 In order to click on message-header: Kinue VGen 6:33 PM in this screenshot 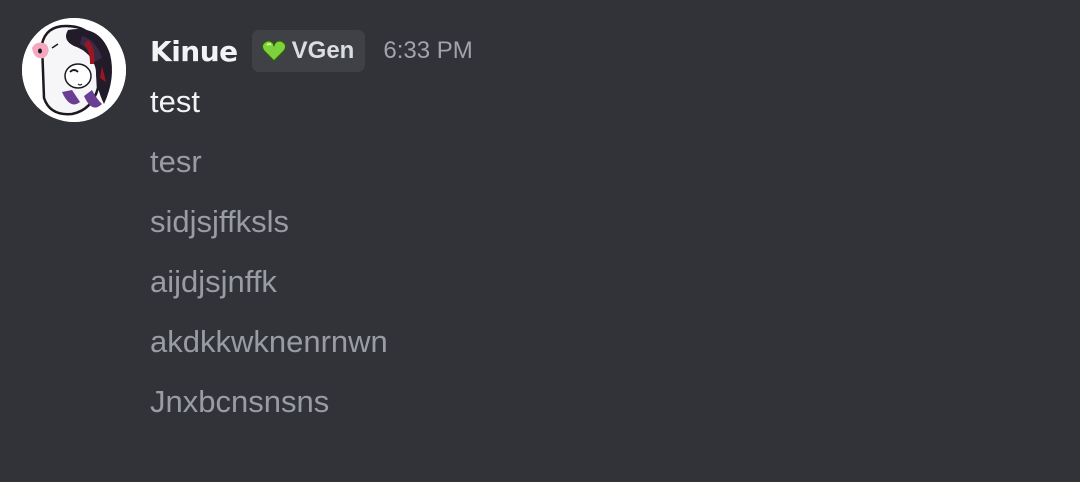, I will do `click(311, 51)`.